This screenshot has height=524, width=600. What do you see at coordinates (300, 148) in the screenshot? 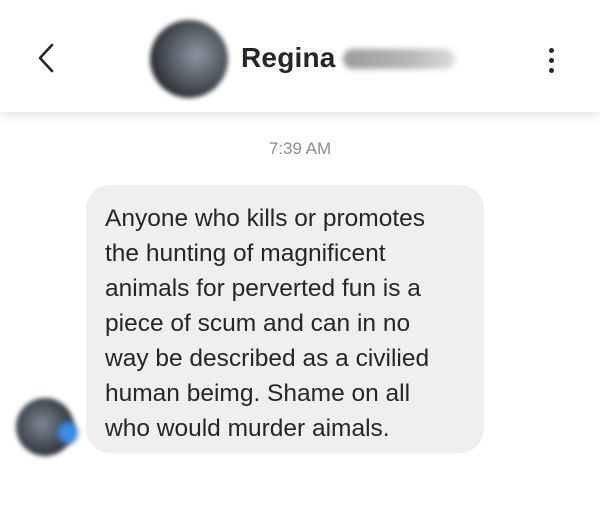
I see `message-timestamp: 7:39 AM` at bounding box center [300, 148].